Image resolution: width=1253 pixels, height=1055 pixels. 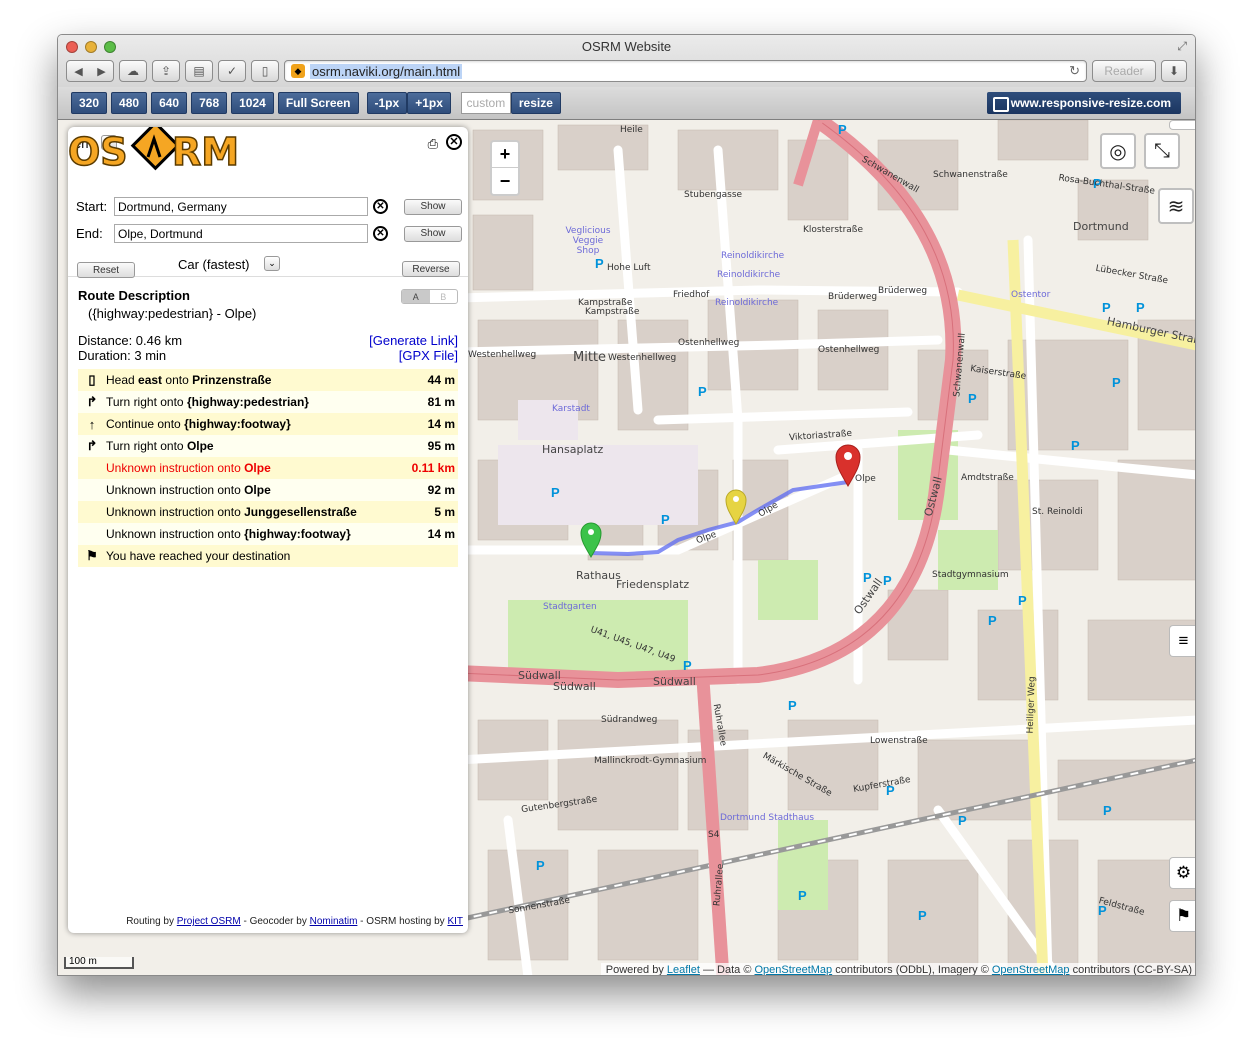 What do you see at coordinates (865, 479) in the screenshot?
I see `map-label: Olpe` at bounding box center [865, 479].